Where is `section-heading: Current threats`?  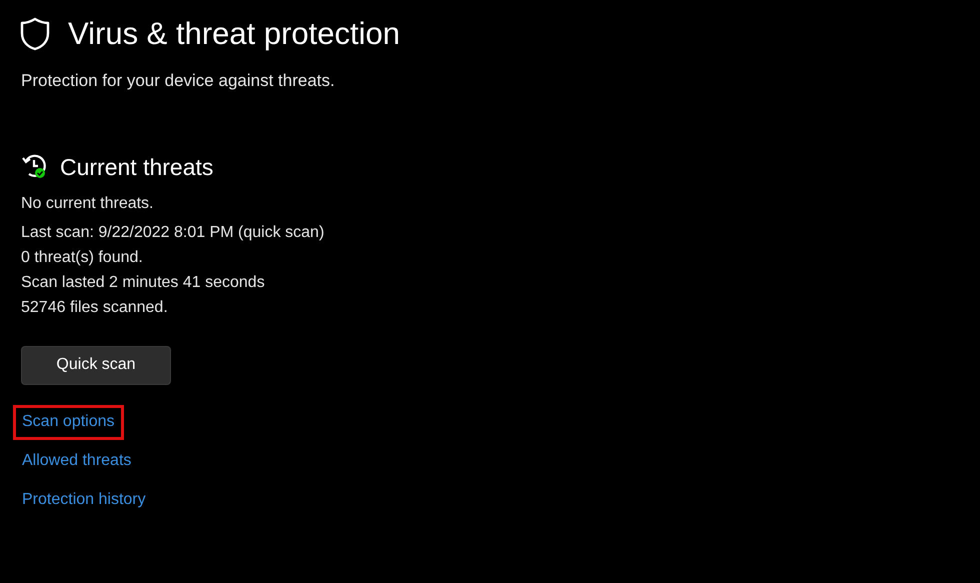 section-heading: Current threats is located at coordinates (137, 167).